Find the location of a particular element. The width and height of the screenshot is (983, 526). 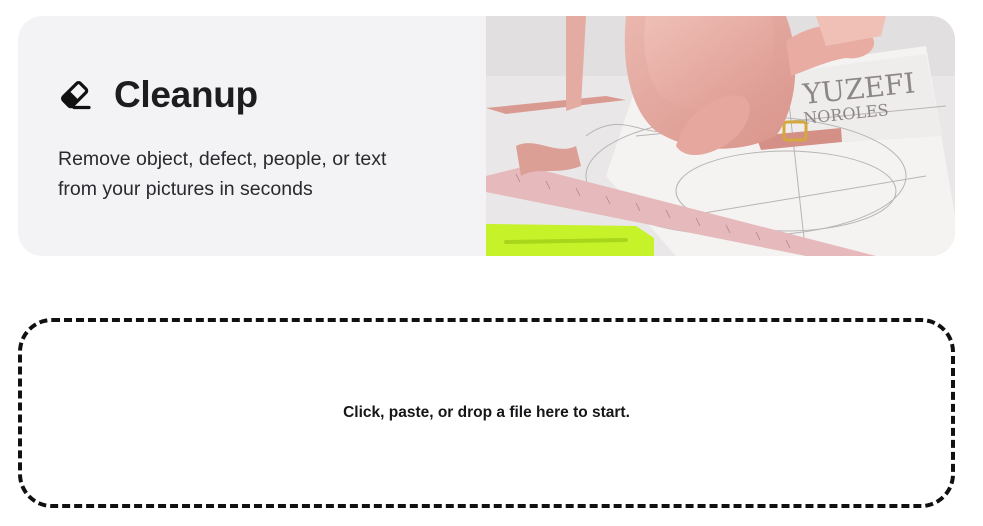

page-title: Cleanup is located at coordinates (186, 94).